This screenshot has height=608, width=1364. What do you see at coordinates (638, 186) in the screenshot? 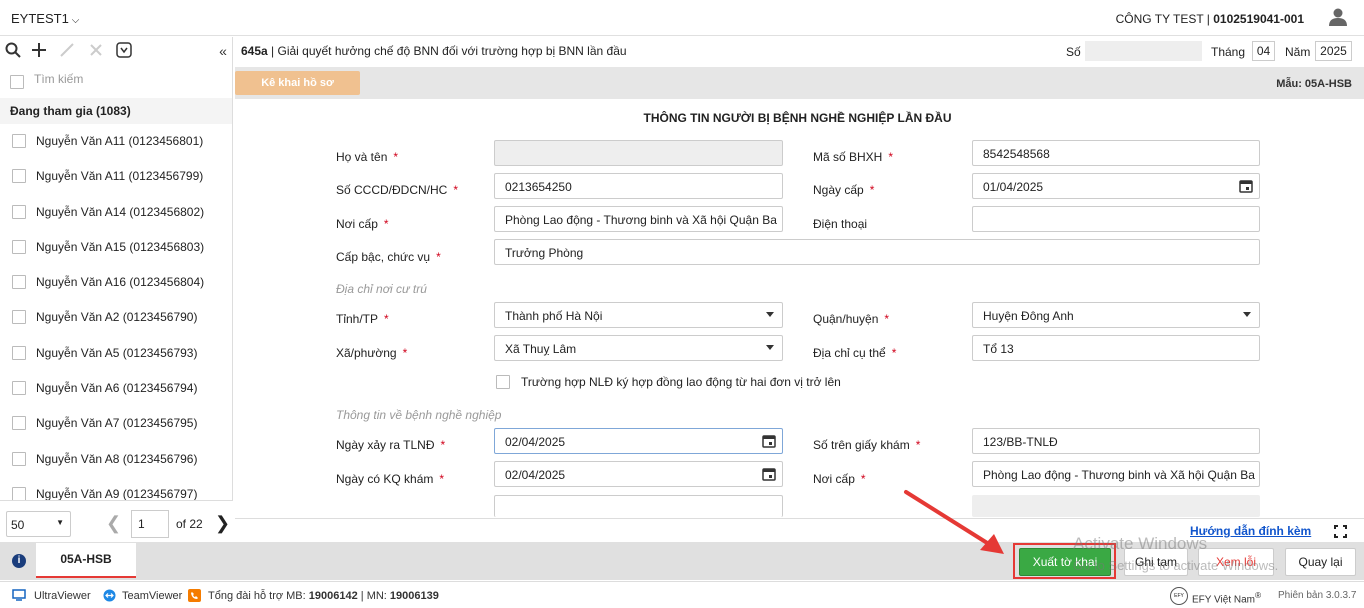
I see `cccd-input: 0213654250` at bounding box center [638, 186].